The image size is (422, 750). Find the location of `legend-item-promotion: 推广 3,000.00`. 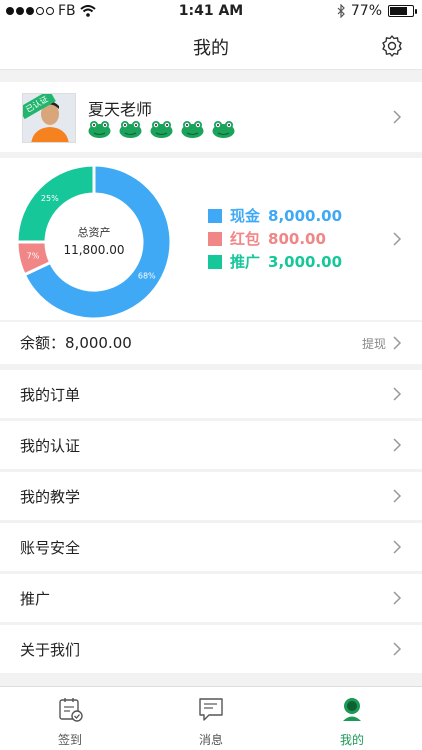

legend-item-promotion: 推广 3,000.00 is located at coordinates (275, 261).